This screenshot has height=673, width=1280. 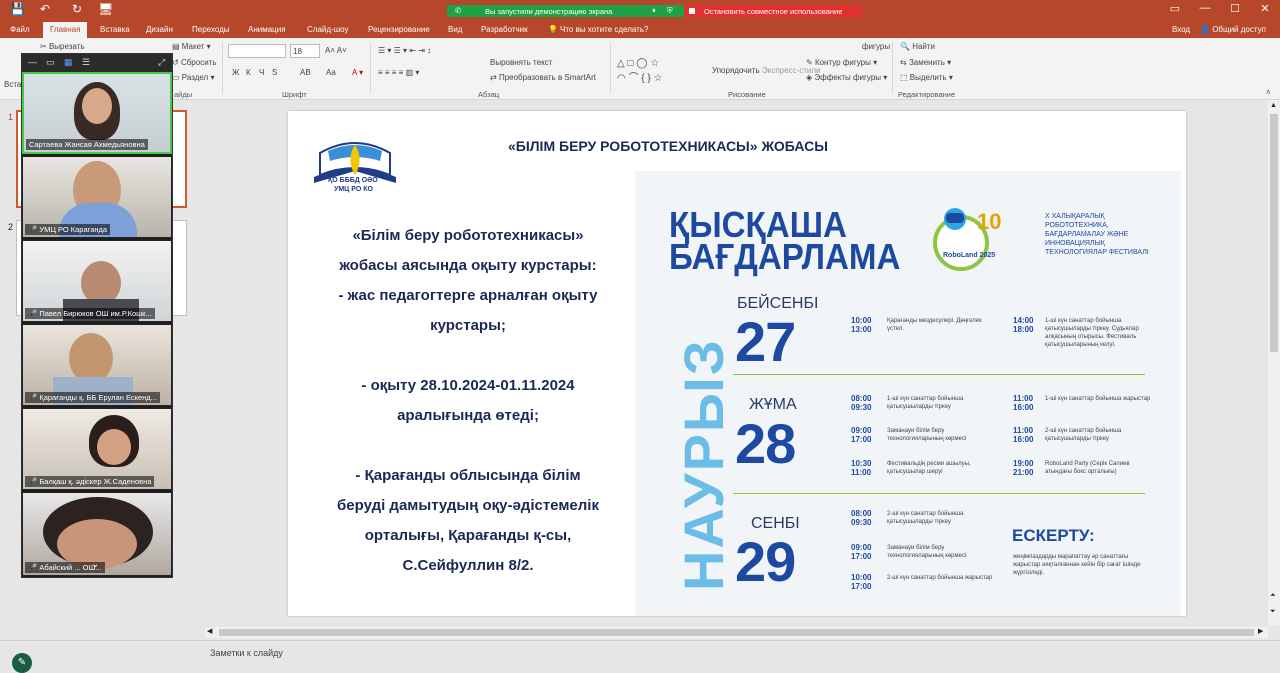 I want to click on tab-developer: Разработчик, so click(x=504, y=29).